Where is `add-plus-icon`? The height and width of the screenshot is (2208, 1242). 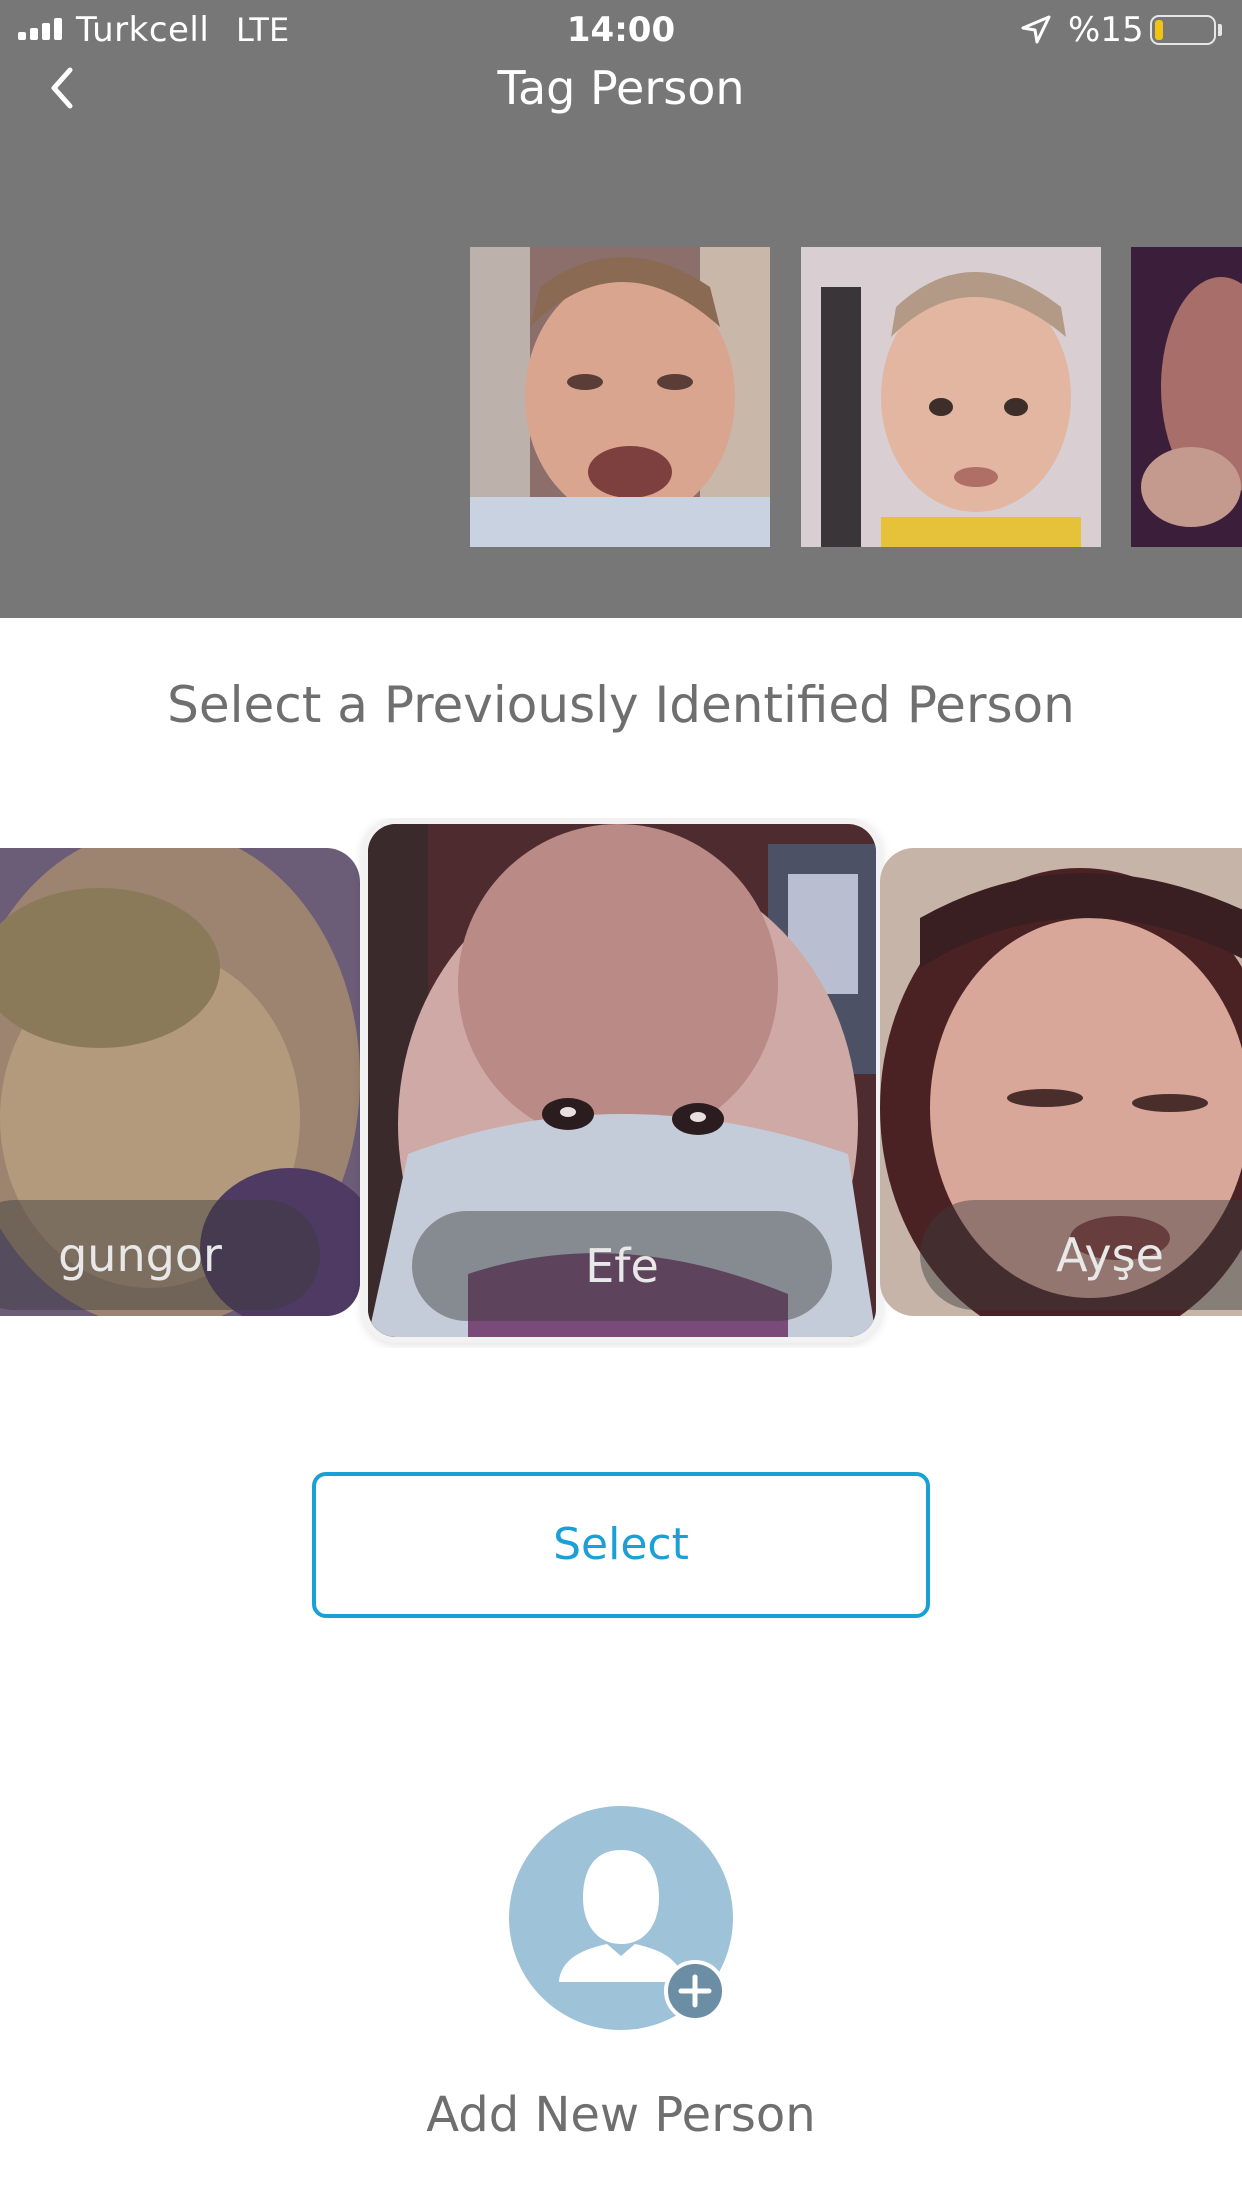 add-plus-icon is located at coordinates (695, 1991).